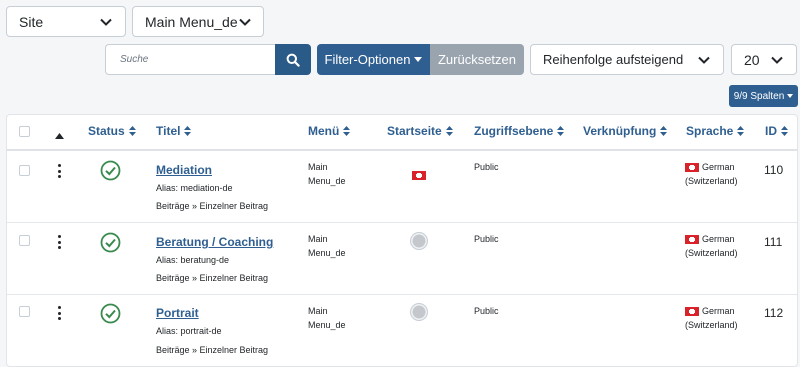 Image resolution: width=800 pixels, height=367 pixels. What do you see at coordinates (420, 131) in the screenshot?
I see `column-home-header: Startseite` at bounding box center [420, 131].